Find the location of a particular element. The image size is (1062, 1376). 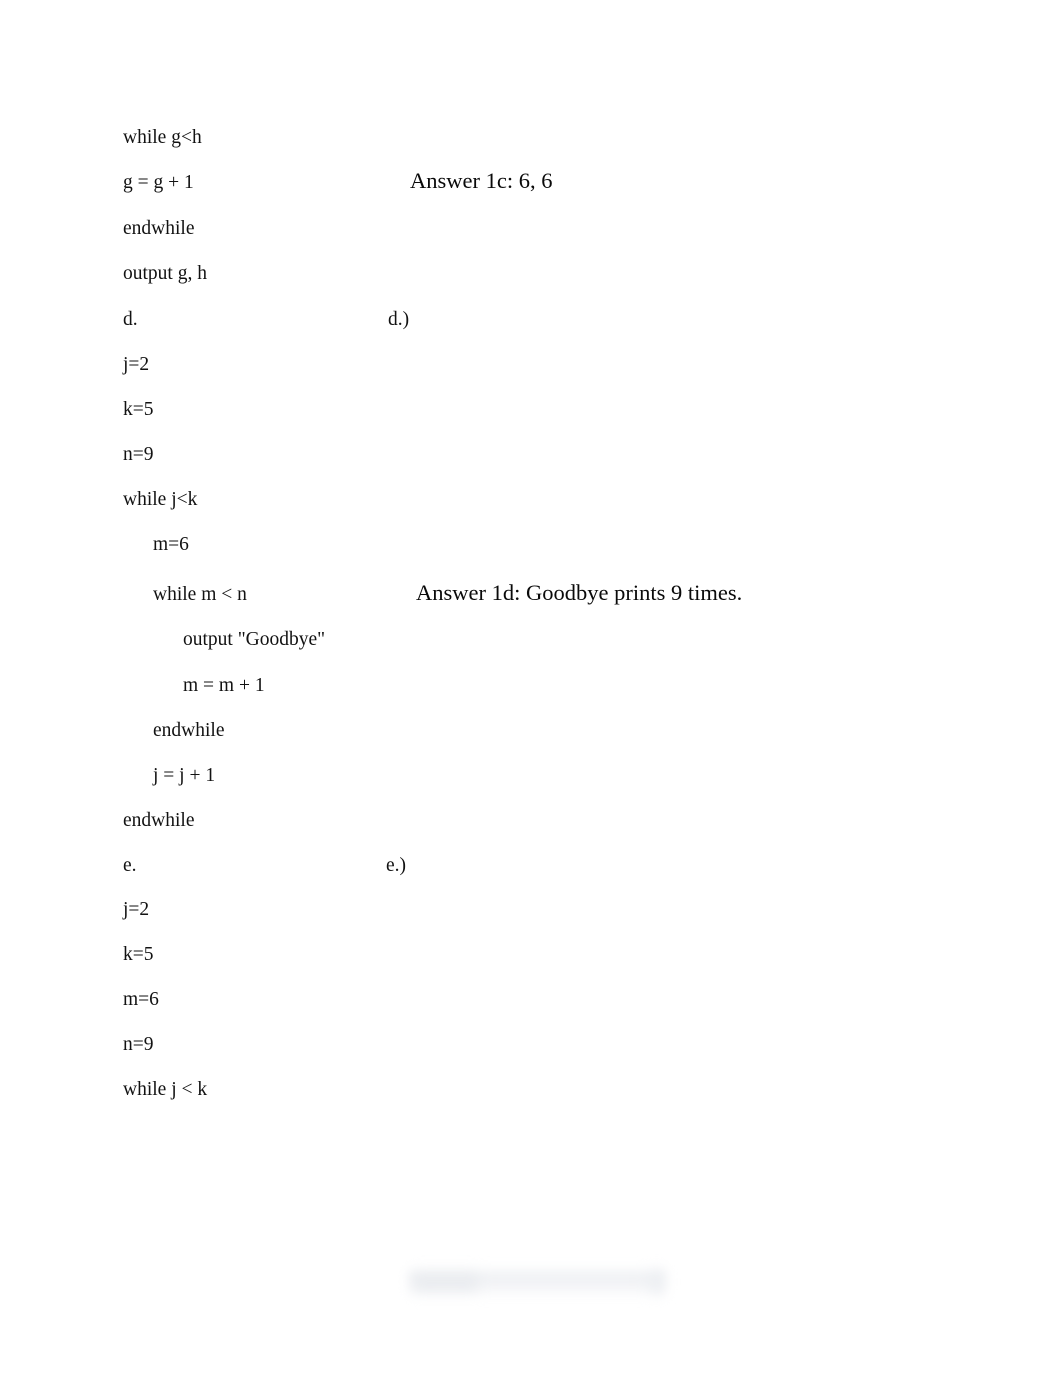

code-line: output "Goodbye" is located at coordinates (254, 639).